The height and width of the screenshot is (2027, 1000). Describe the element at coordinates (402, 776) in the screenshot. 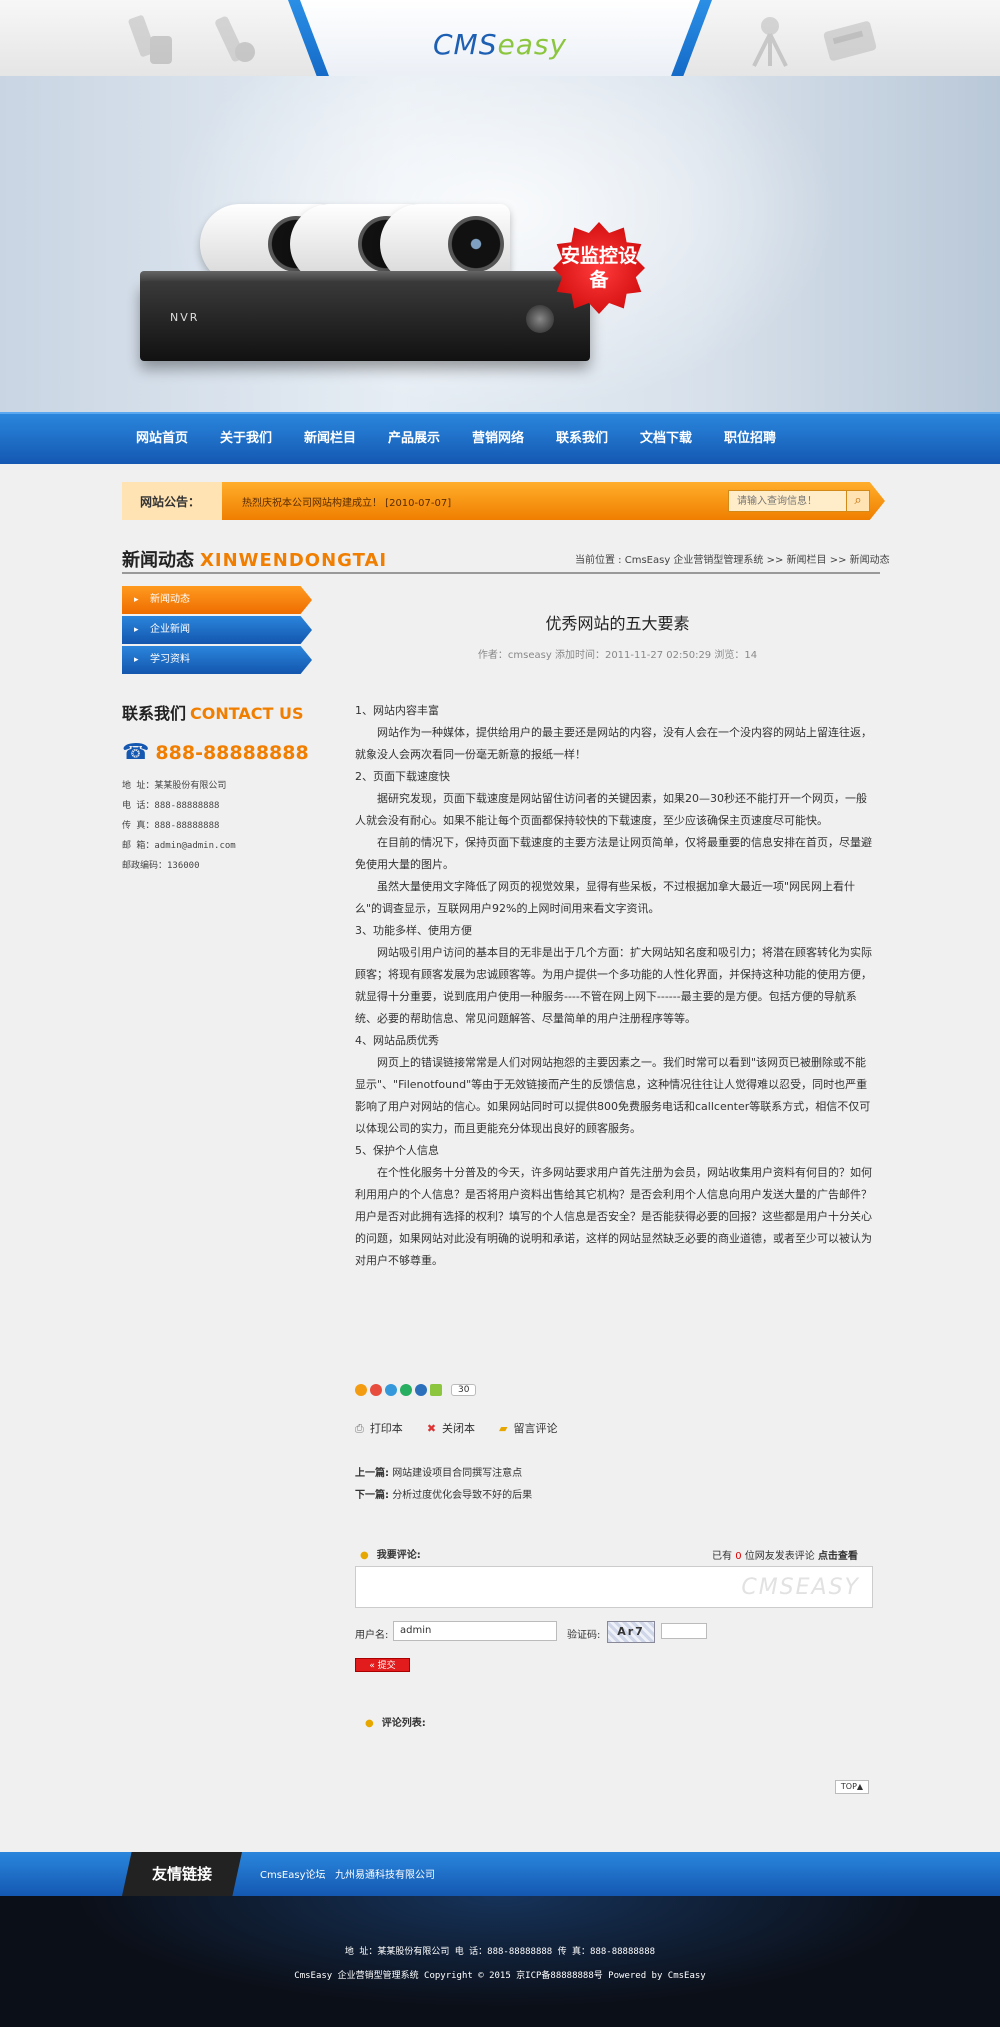

I see `article-subheading: 2、页面下载速度快` at that location.